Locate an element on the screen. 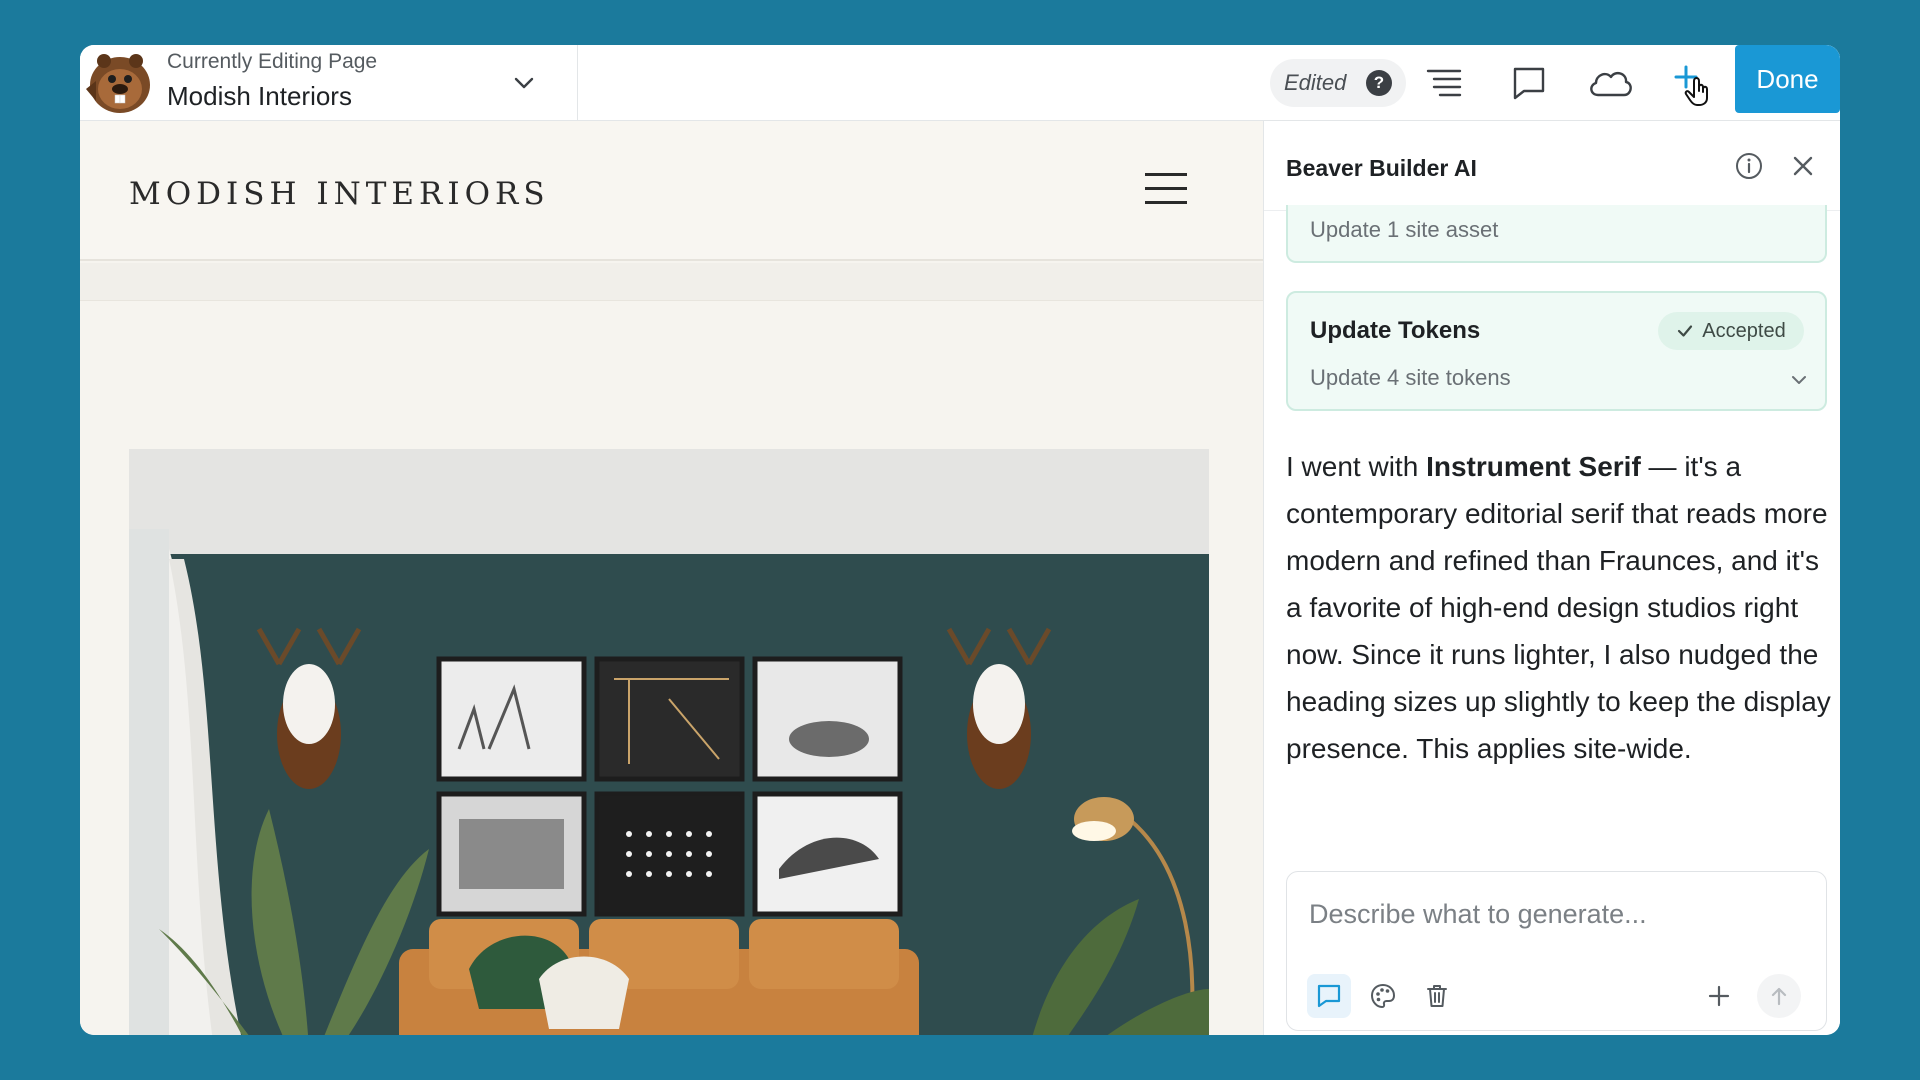  plus-icon is located at coordinates (1719, 996).